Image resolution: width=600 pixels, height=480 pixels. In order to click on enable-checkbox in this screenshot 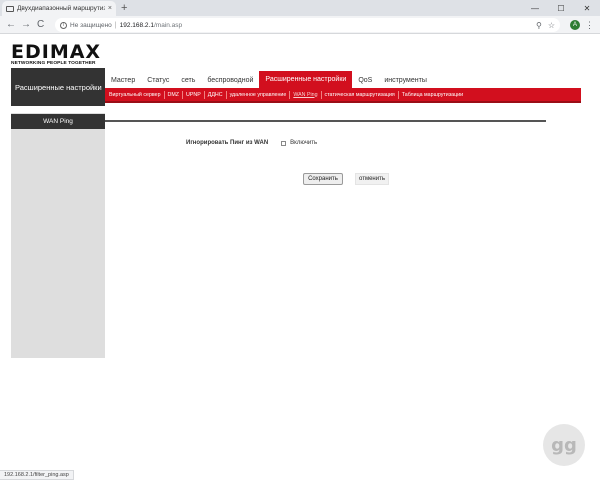, I will do `click(284, 143)`.